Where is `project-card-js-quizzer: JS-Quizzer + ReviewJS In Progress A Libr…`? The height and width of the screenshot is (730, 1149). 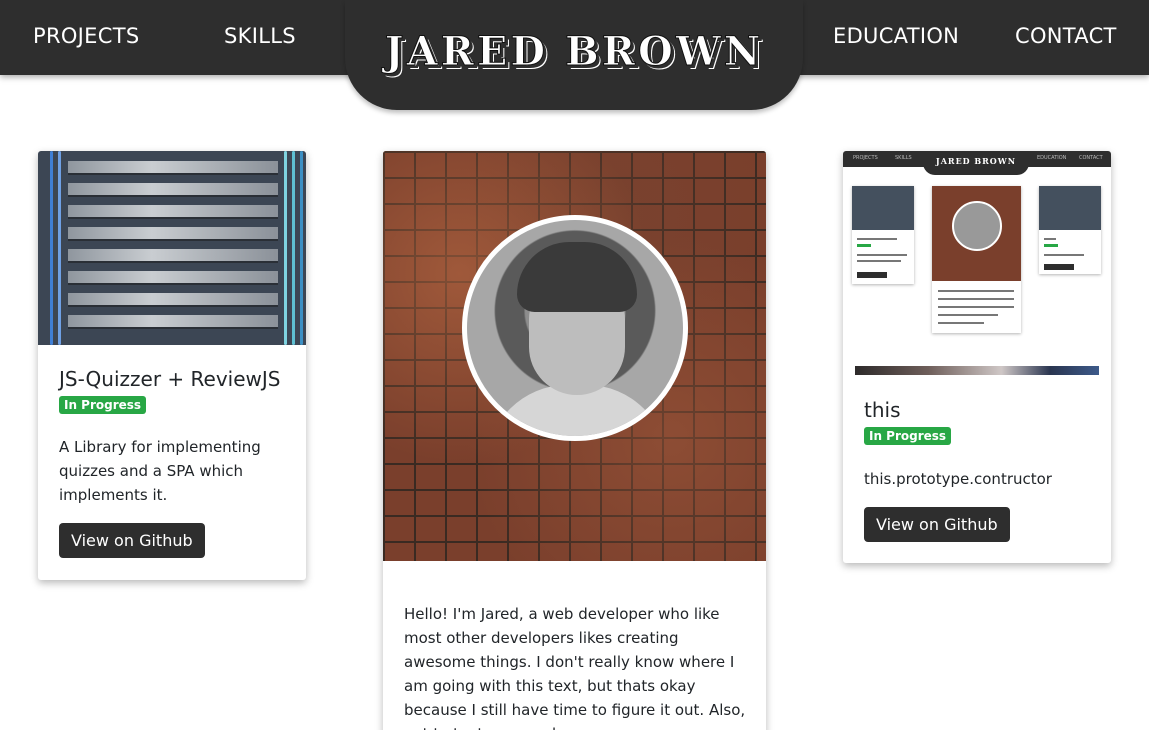 project-card-js-quizzer: JS-Quizzer + ReviewJS In Progress A Libr… is located at coordinates (172, 365).